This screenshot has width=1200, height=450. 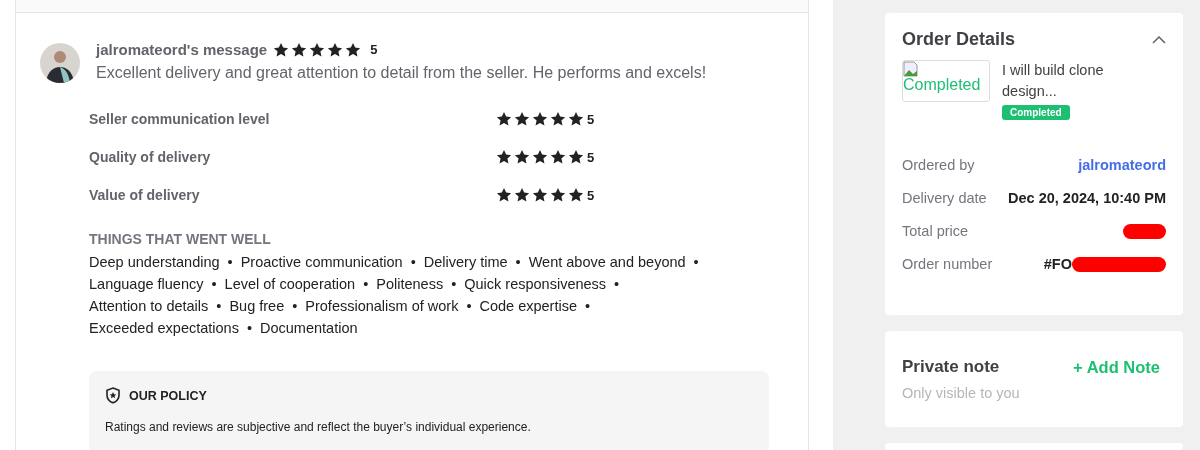 I want to click on rating-label: Seller communication level, so click(x=180, y=119).